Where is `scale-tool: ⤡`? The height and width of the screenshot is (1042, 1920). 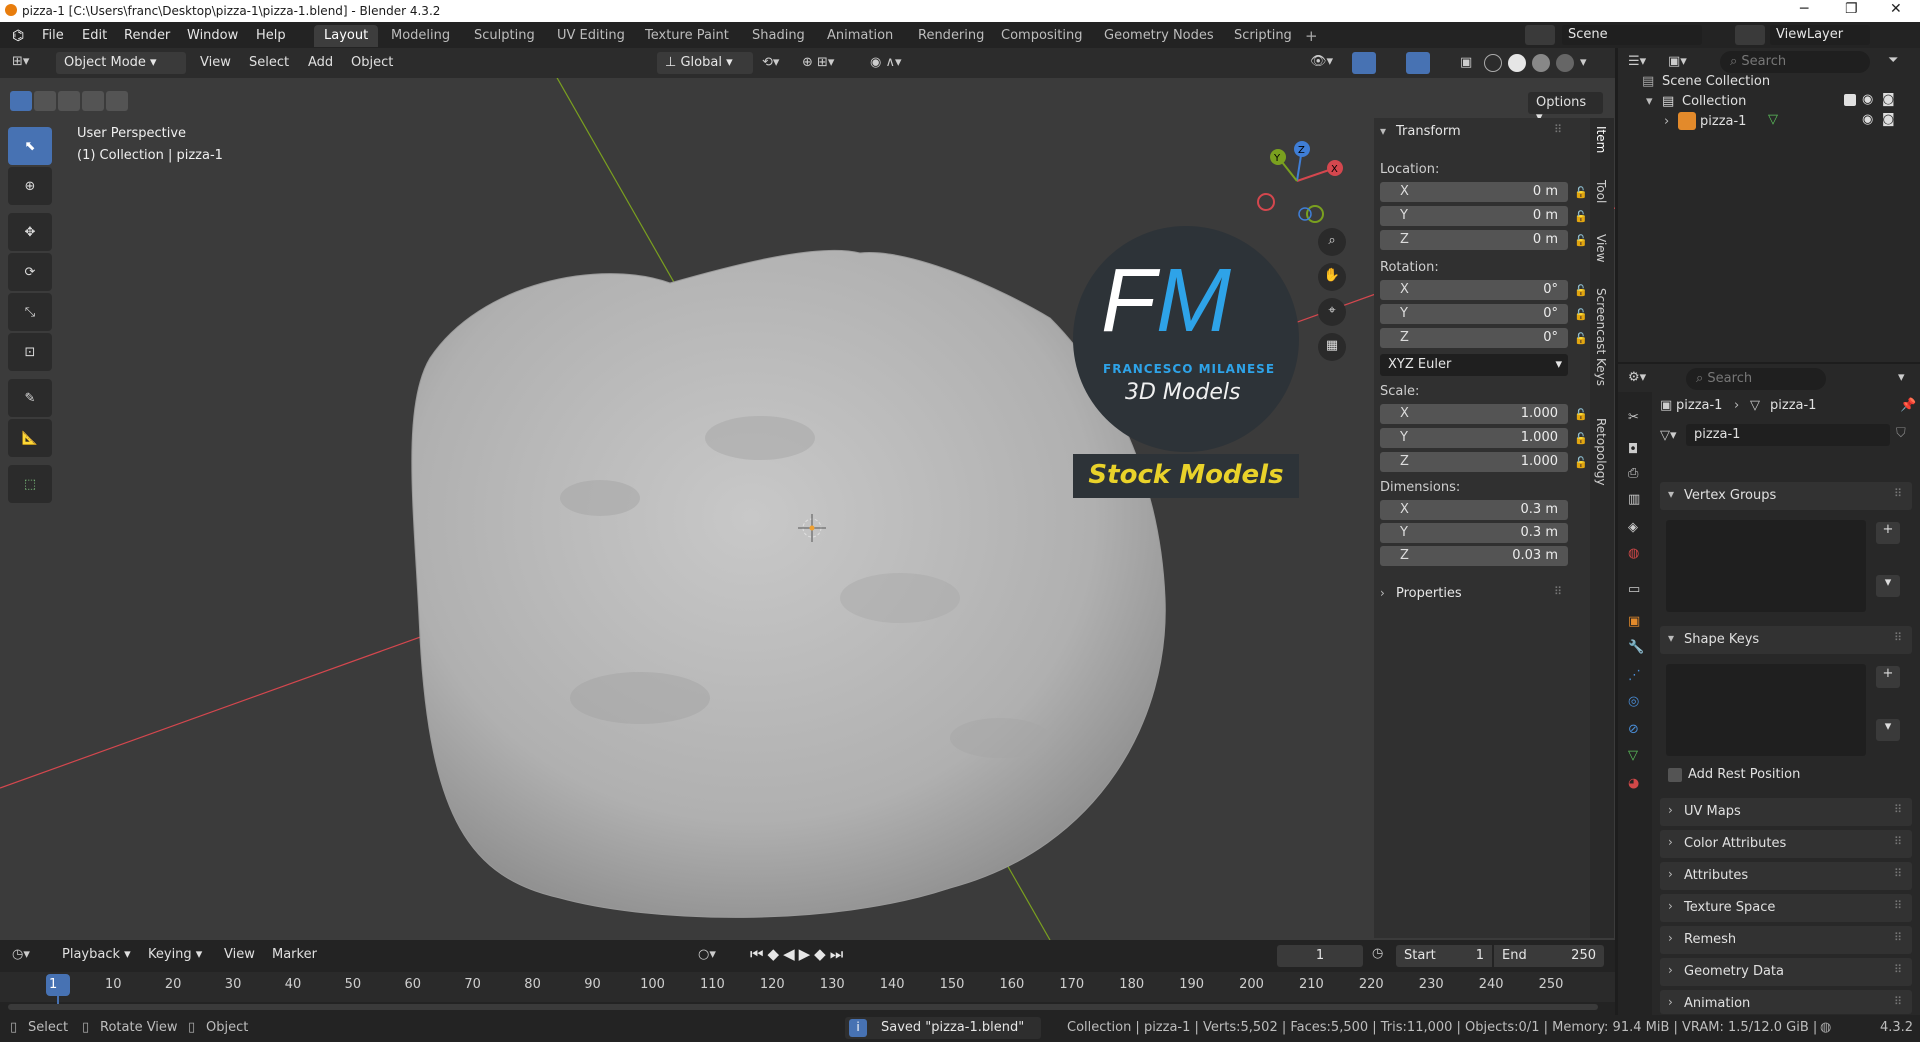 scale-tool: ⤡ is located at coordinates (30, 312).